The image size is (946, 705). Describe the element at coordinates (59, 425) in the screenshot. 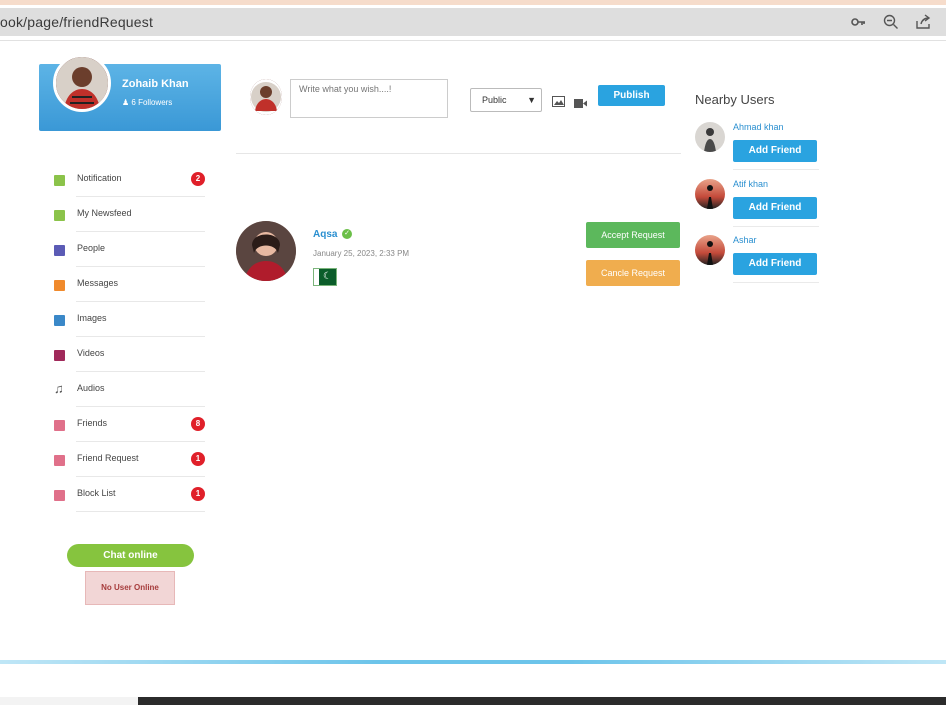

I see `friends-icon` at that location.